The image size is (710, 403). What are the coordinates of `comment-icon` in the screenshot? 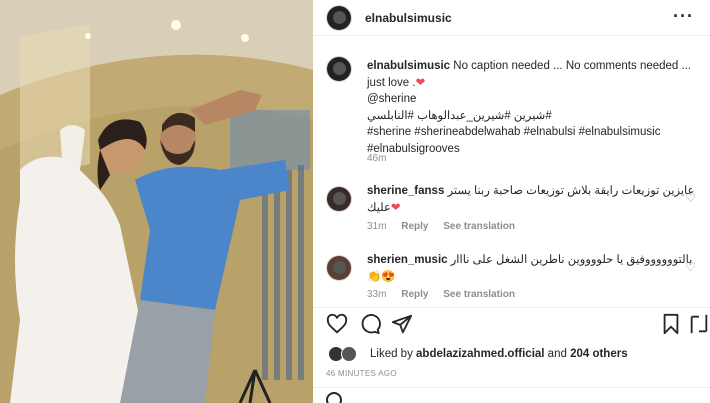 It's located at (370, 324).